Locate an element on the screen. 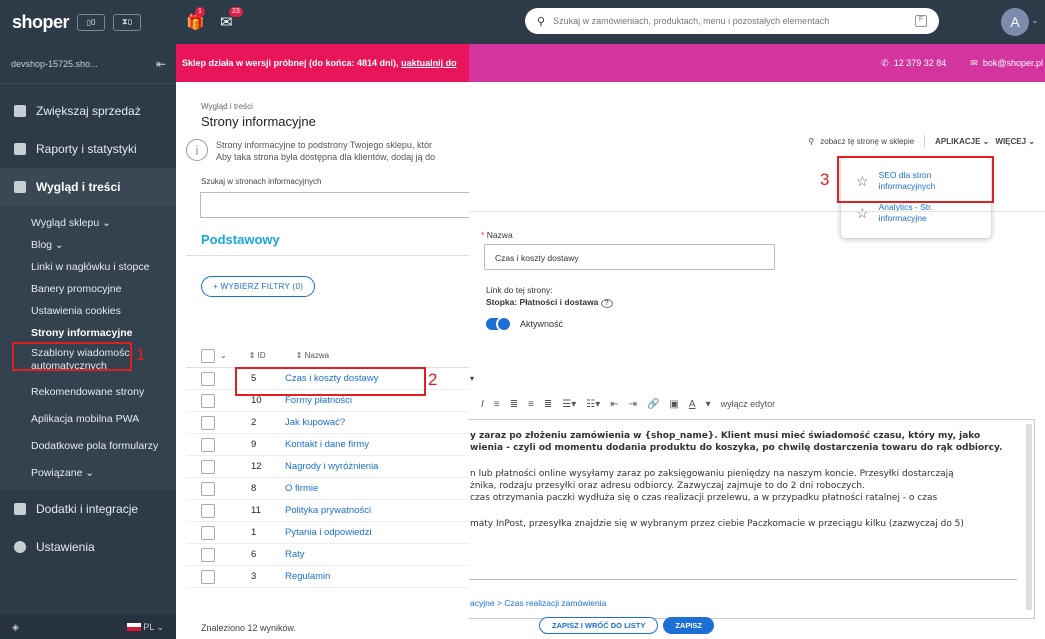  orders-counter: ▯ 0 is located at coordinates (91, 22).